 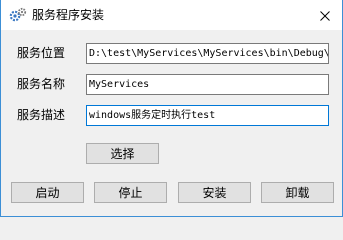 What do you see at coordinates (130, 192) in the screenshot?
I see `stop-button: 停止` at bounding box center [130, 192].